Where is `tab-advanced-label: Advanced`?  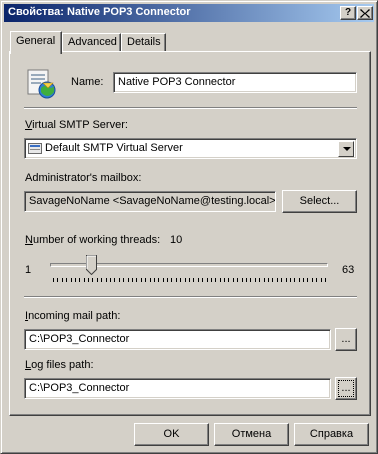 tab-advanced-label: Advanced is located at coordinates (92, 42).